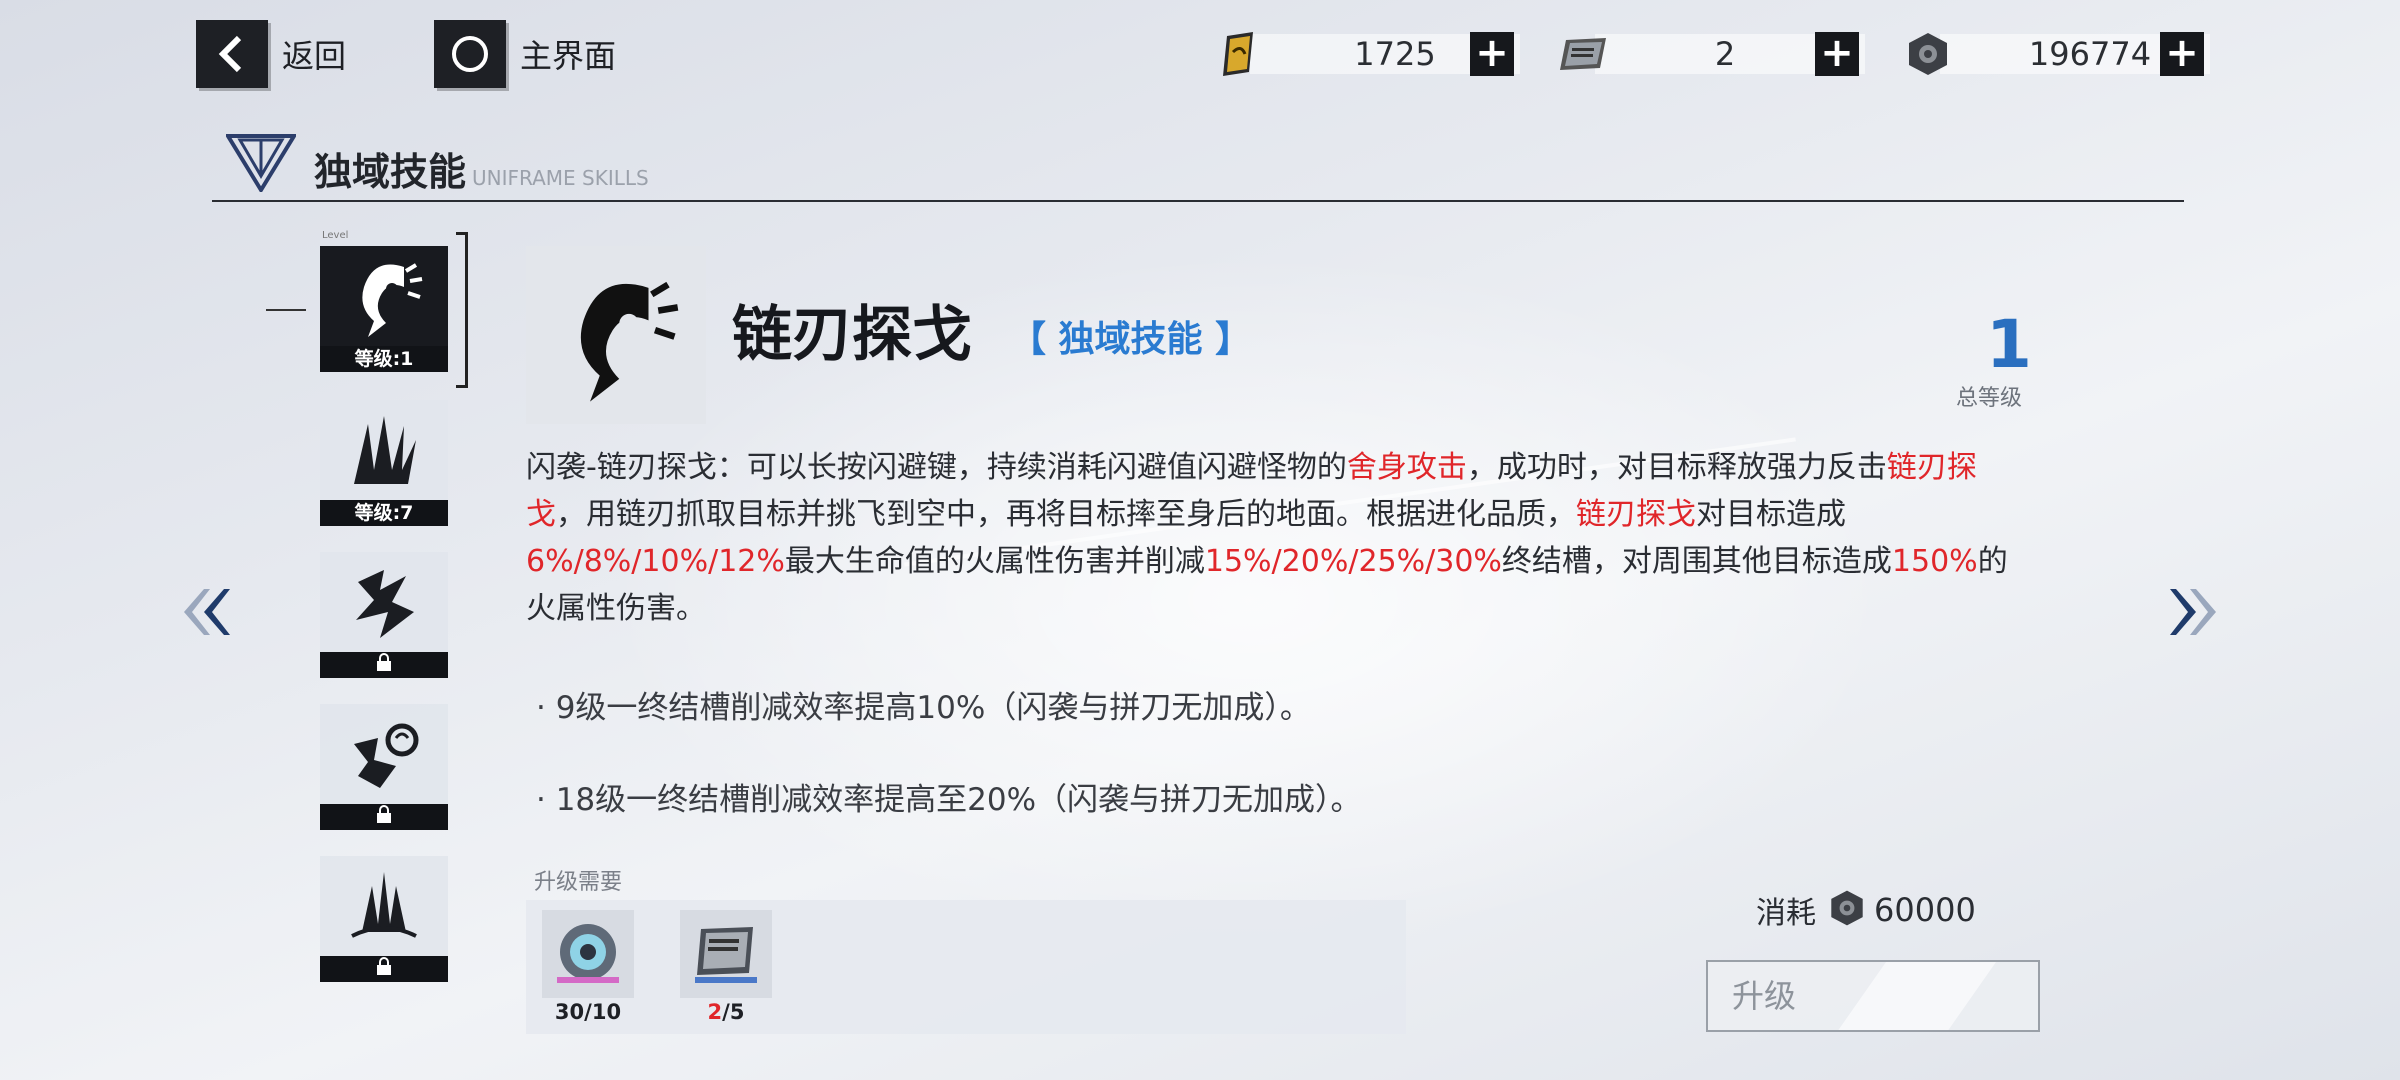 This screenshot has width=2400, height=1080. What do you see at coordinates (588, 1012) in the screenshot?
I see `requirement-item-1-count: 30/10` at bounding box center [588, 1012].